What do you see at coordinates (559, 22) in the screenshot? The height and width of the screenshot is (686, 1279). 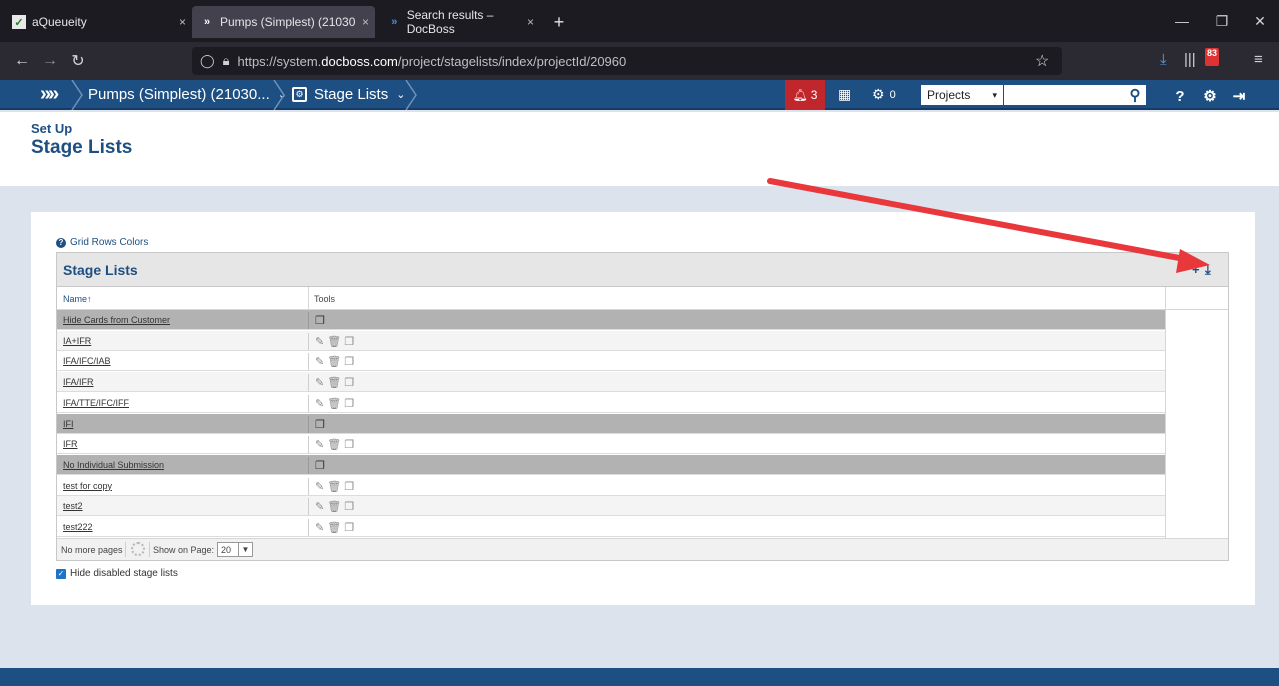 I see `new-tab-button: +` at bounding box center [559, 22].